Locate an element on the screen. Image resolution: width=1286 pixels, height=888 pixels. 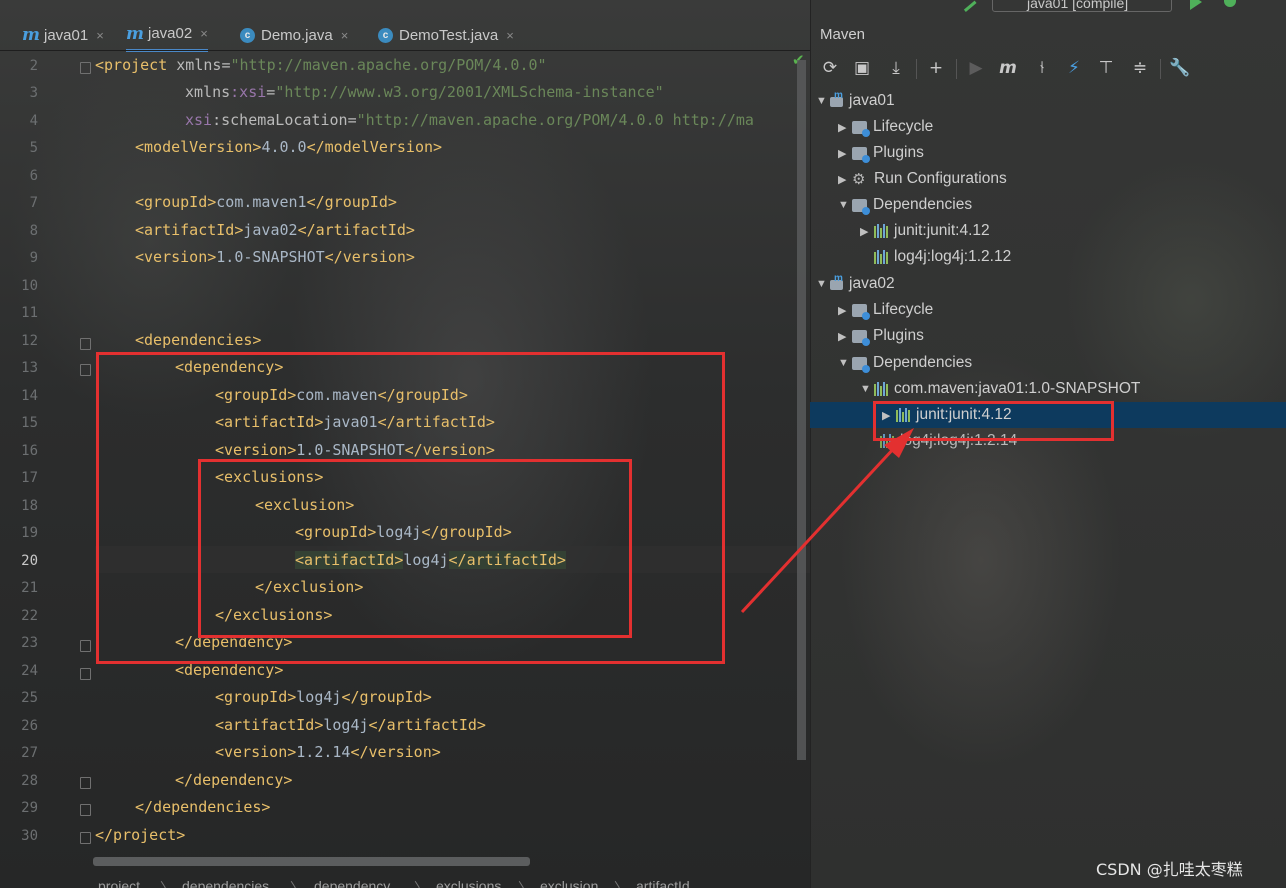
annotation-arrow-line is located at coordinates (819, 529).